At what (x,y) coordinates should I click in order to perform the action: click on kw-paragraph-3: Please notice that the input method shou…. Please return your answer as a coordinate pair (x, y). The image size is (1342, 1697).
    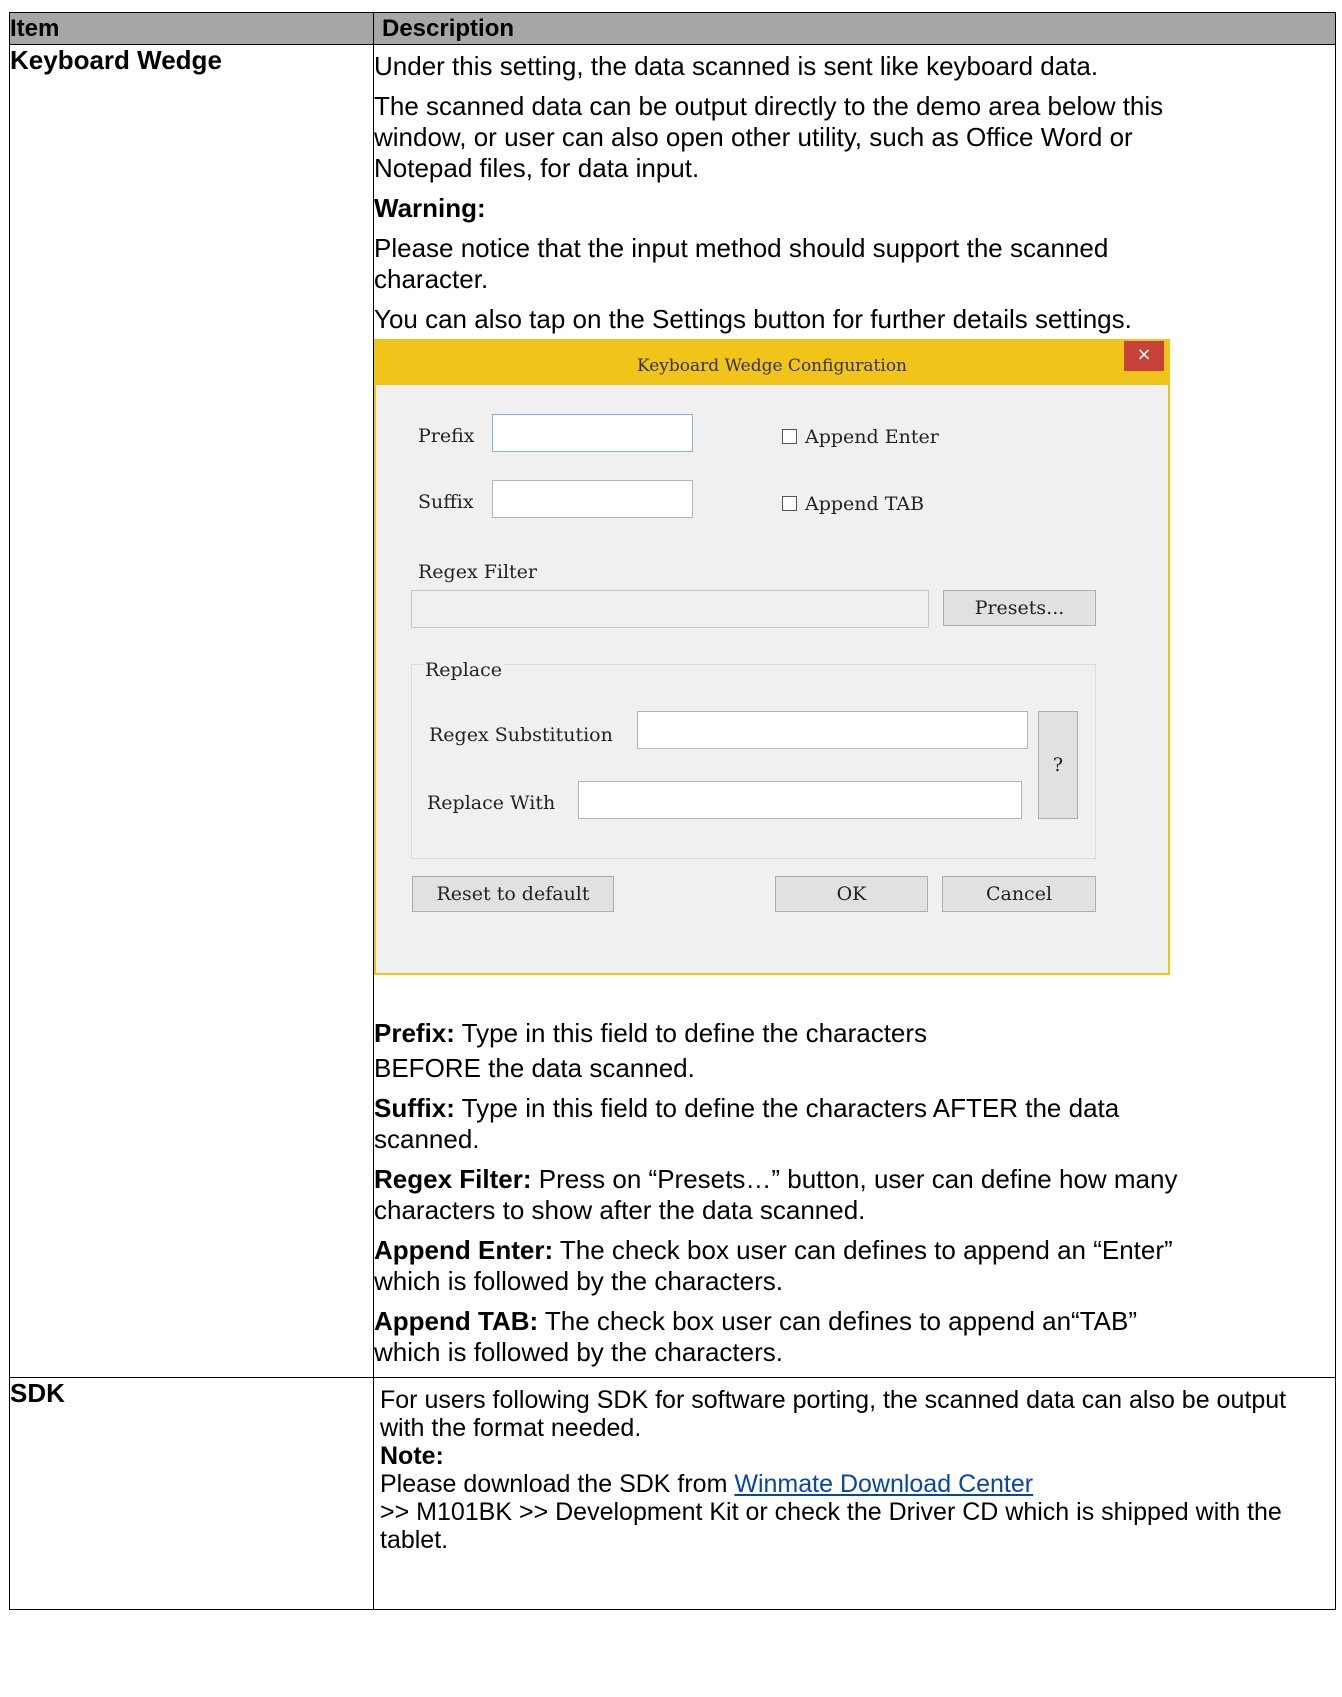
    Looking at the image, I should click on (741, 263).